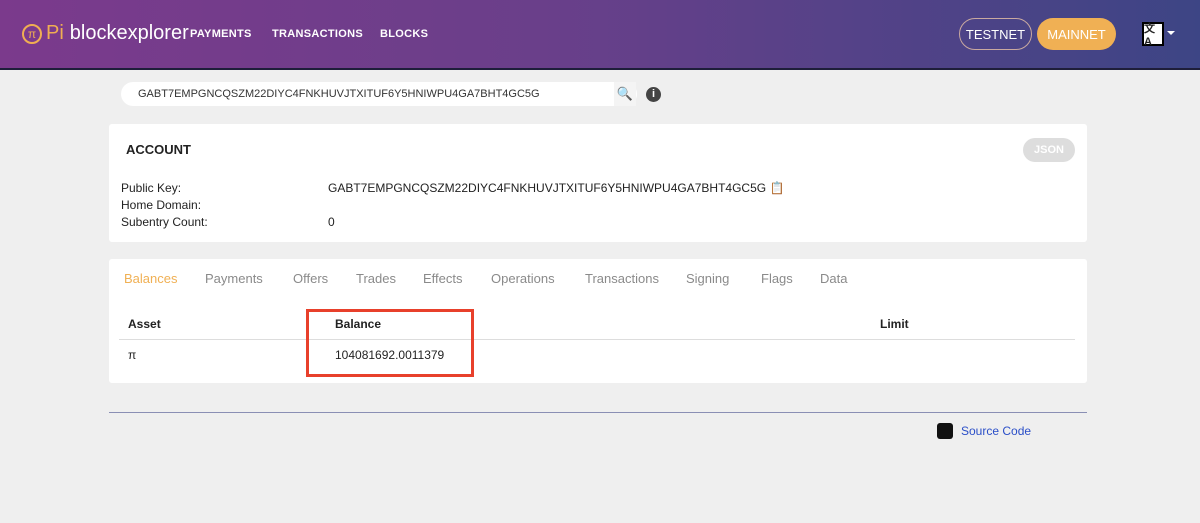  I want to click on account-title: ACCOUNT, so click(158, 149).